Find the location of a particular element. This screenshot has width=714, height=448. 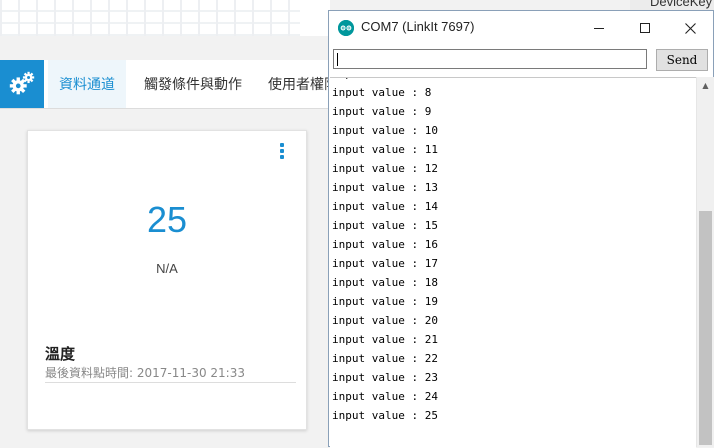

channel-unit: N/A is located at coordinates (167, 268).